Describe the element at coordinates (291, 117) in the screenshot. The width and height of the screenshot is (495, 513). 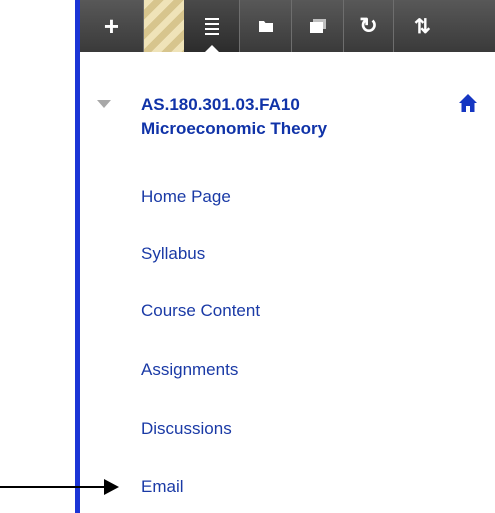
I see `course-title-link: AS.180.301.03.FA10 Microeconomic Theory` at that location.